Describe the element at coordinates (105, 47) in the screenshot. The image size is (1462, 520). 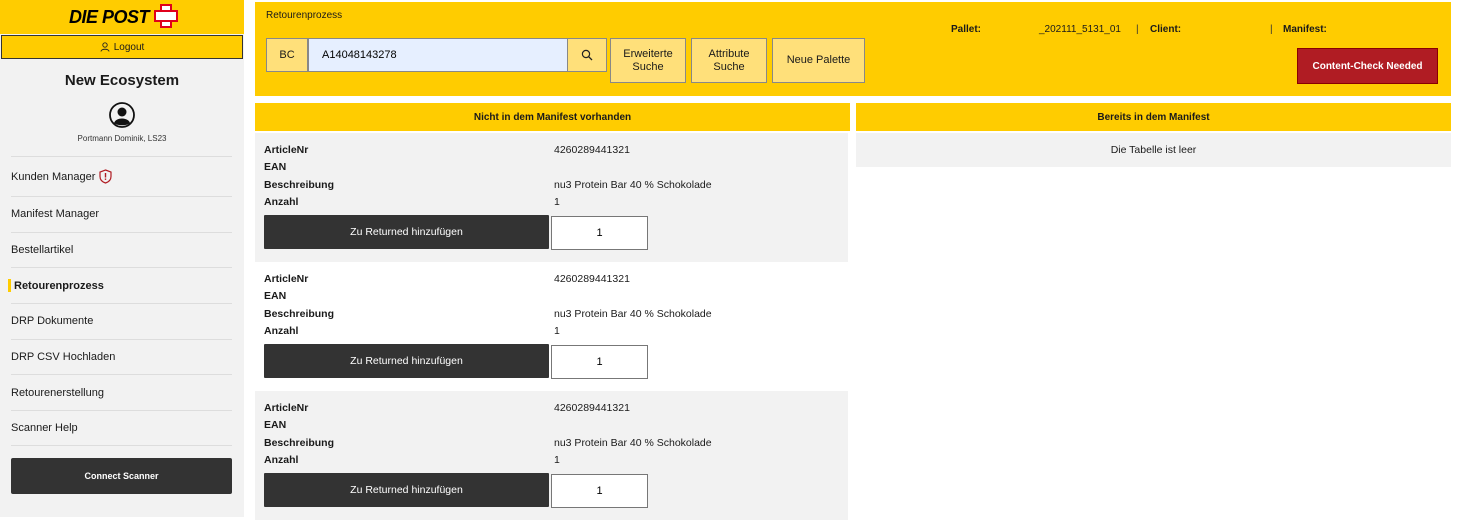
I see `user-icon` at that location.